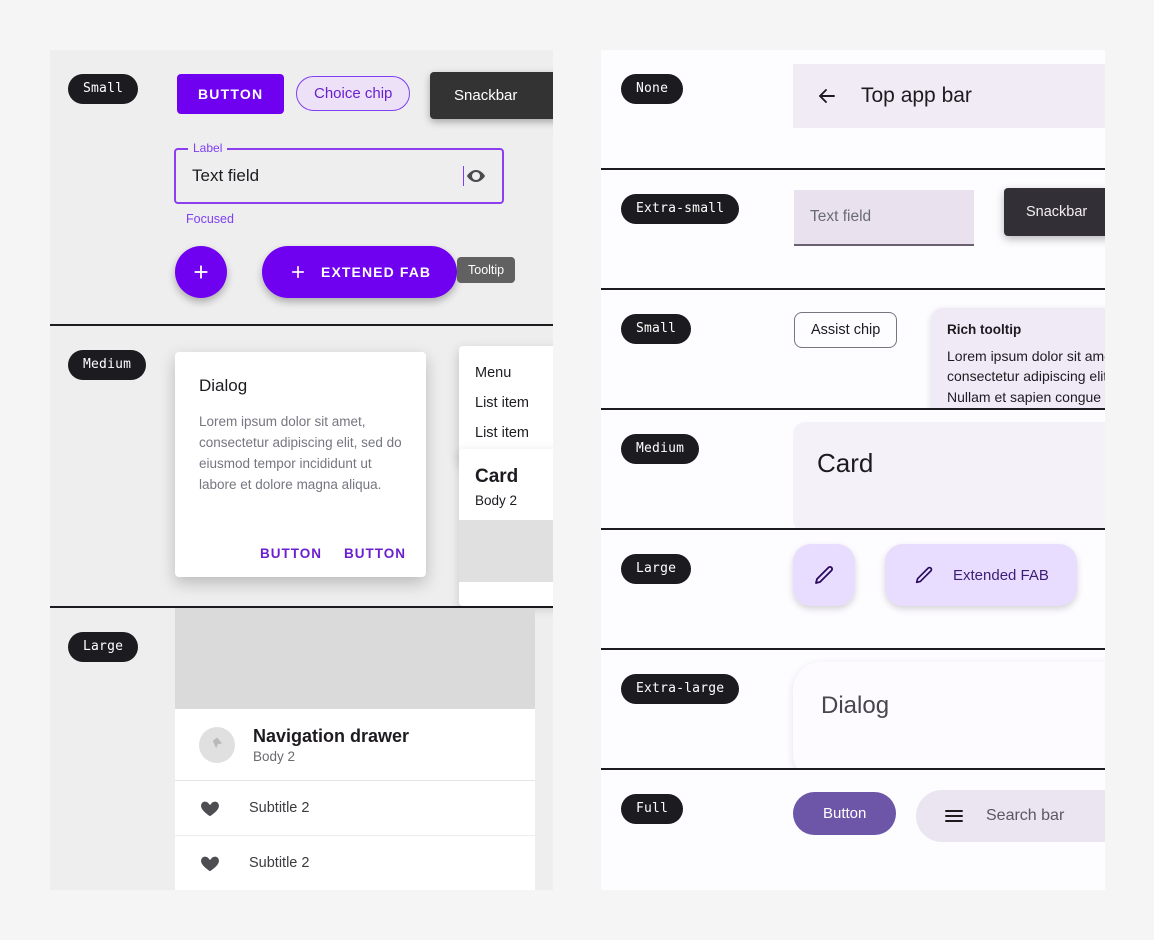 The width and height of the screenshot is (1154, 940). I want to click on m3-card: Card, so click(949, 475).